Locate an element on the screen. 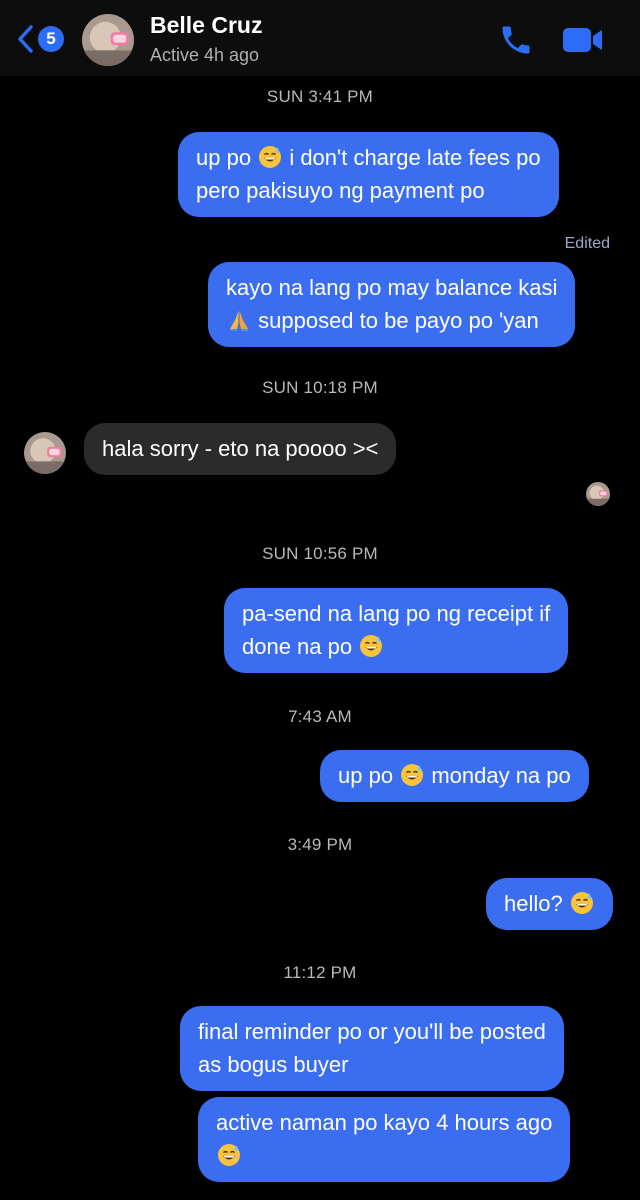 The image size is (640, 1200). phone-icon is located at coordinates (516, 40).